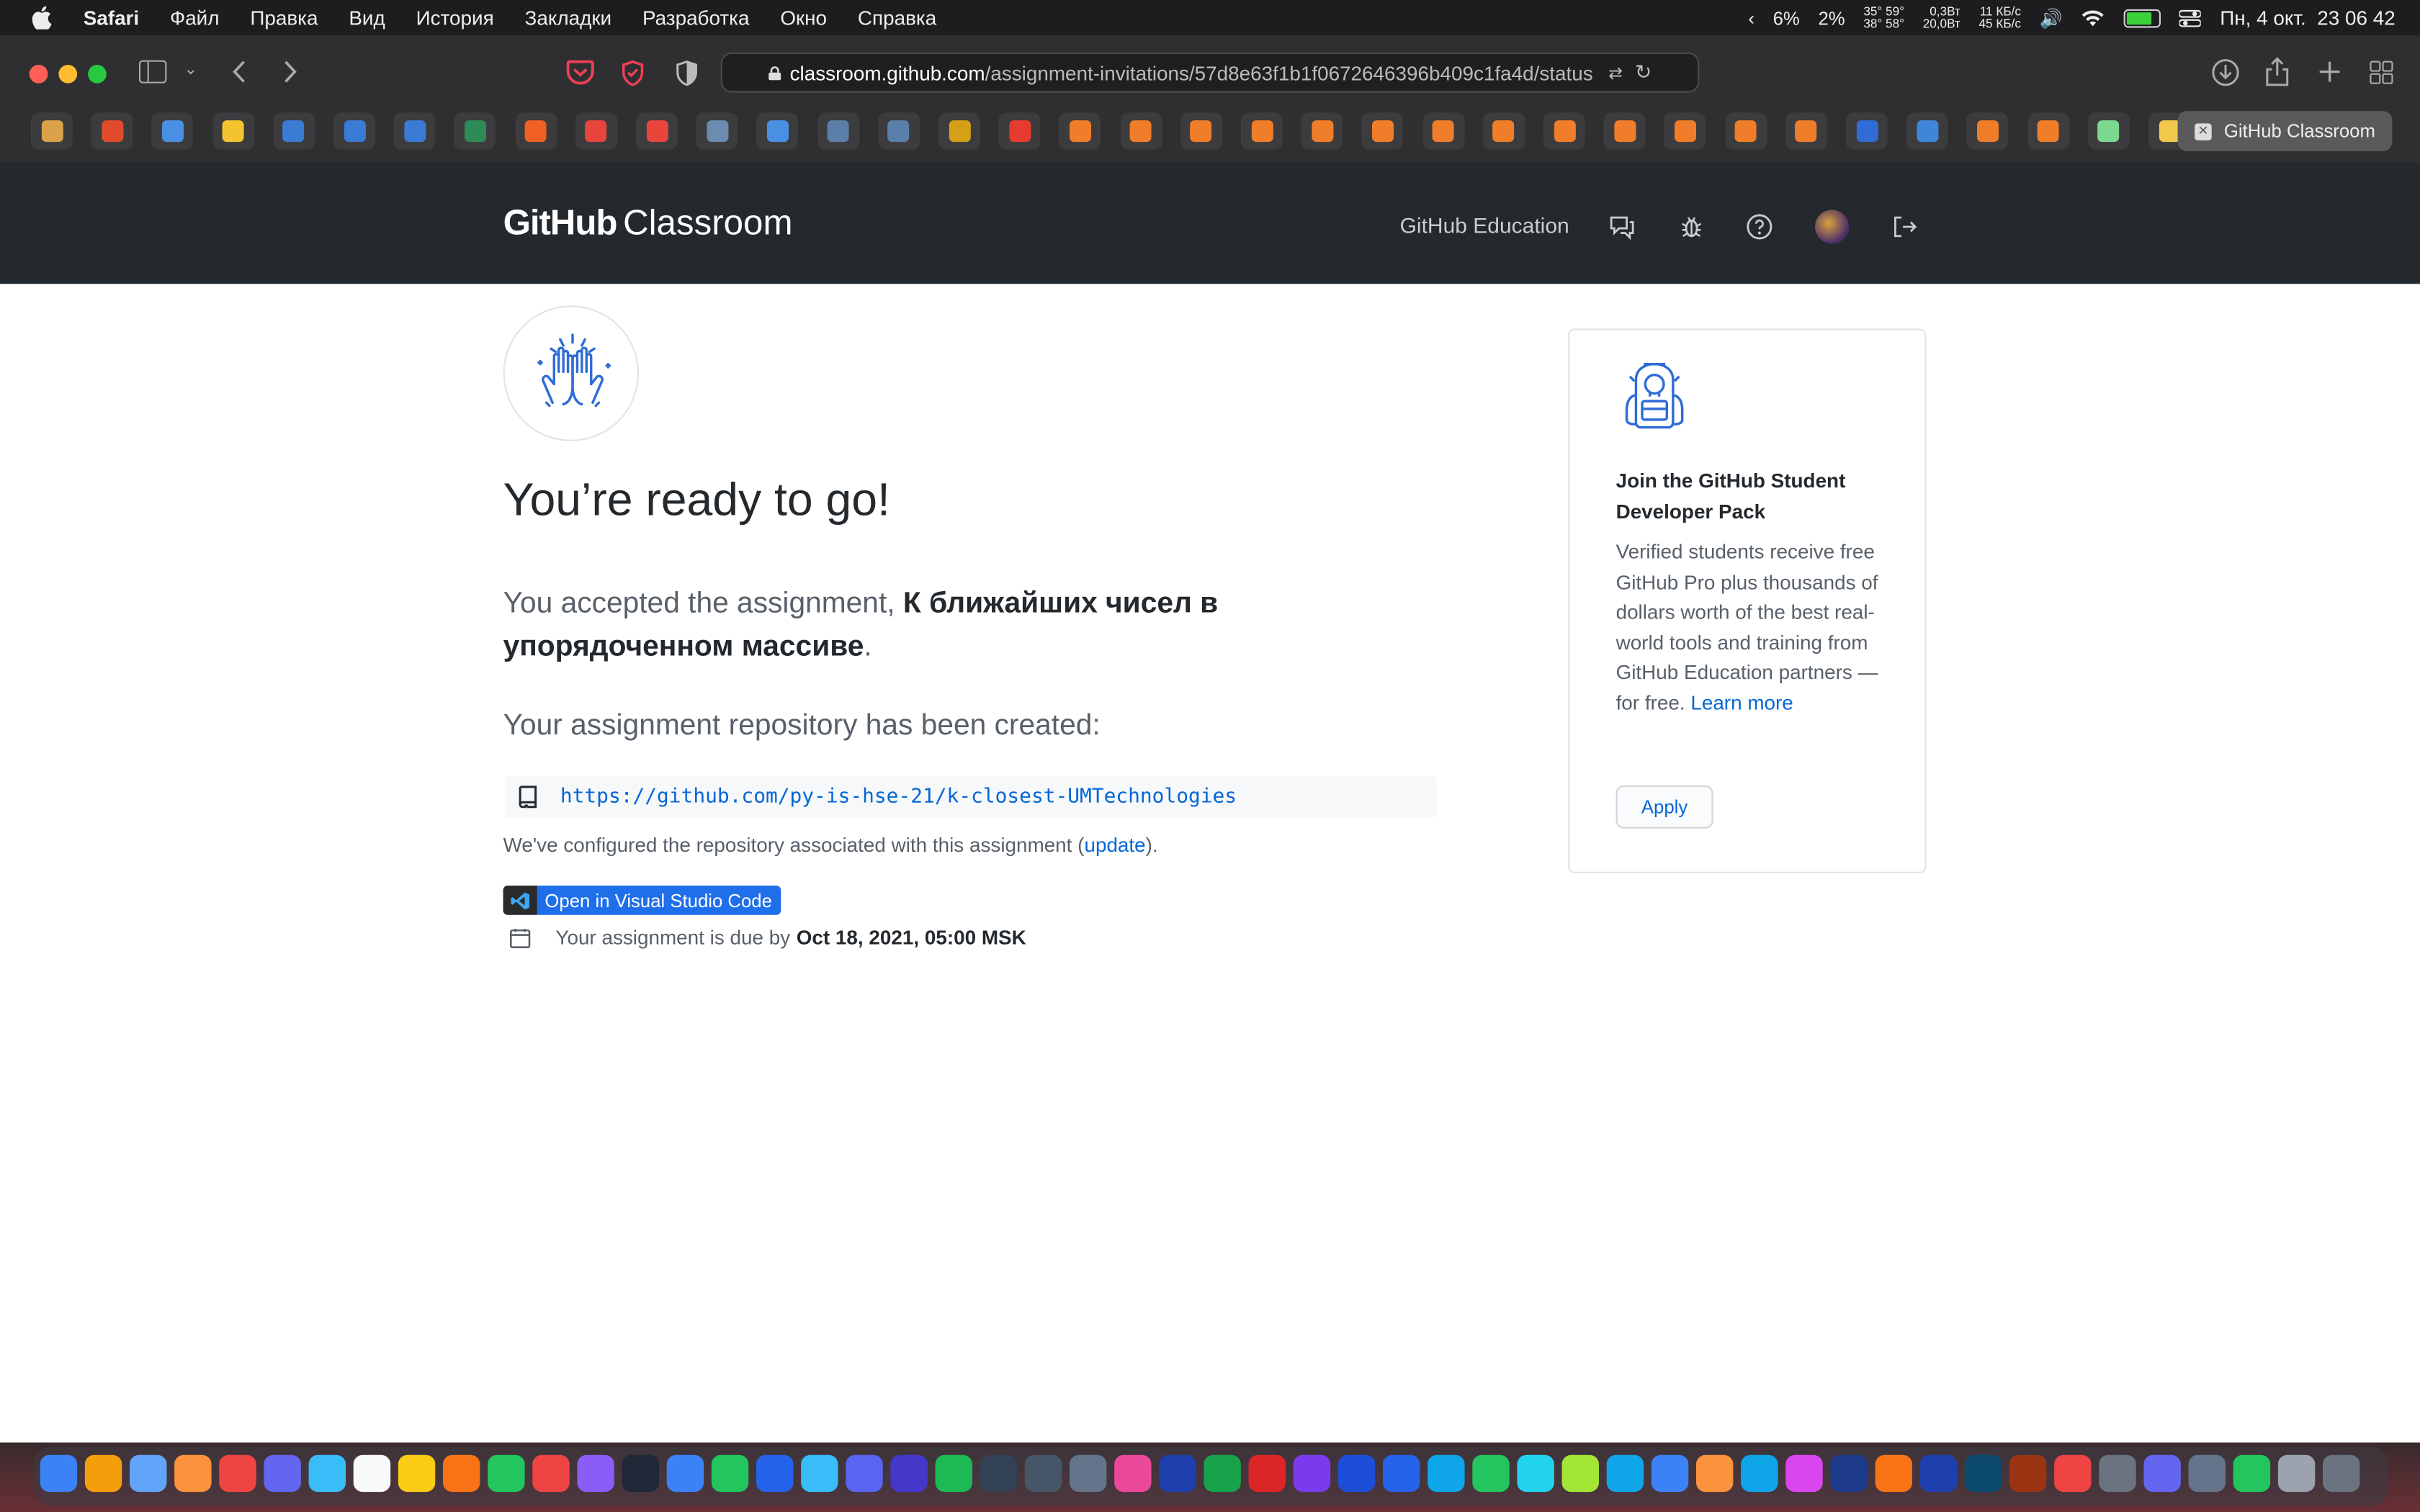  I want to click on apple-icon, so click(42, 18).